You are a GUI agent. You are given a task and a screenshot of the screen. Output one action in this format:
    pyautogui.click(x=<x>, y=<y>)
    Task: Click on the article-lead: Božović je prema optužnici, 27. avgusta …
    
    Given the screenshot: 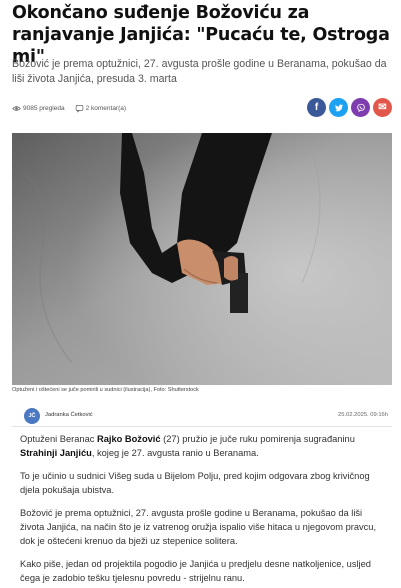 What is the action you would take?
    pyautogui.click(x=199, y=71)
    